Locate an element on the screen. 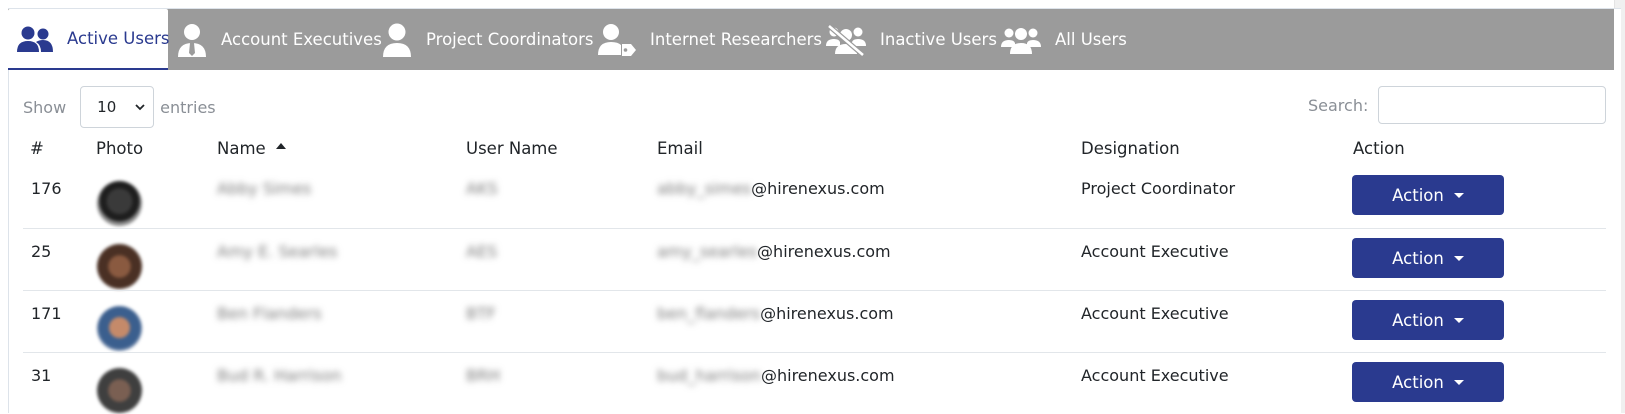  col-header-action: Action is located at coordinates (1379, 148).